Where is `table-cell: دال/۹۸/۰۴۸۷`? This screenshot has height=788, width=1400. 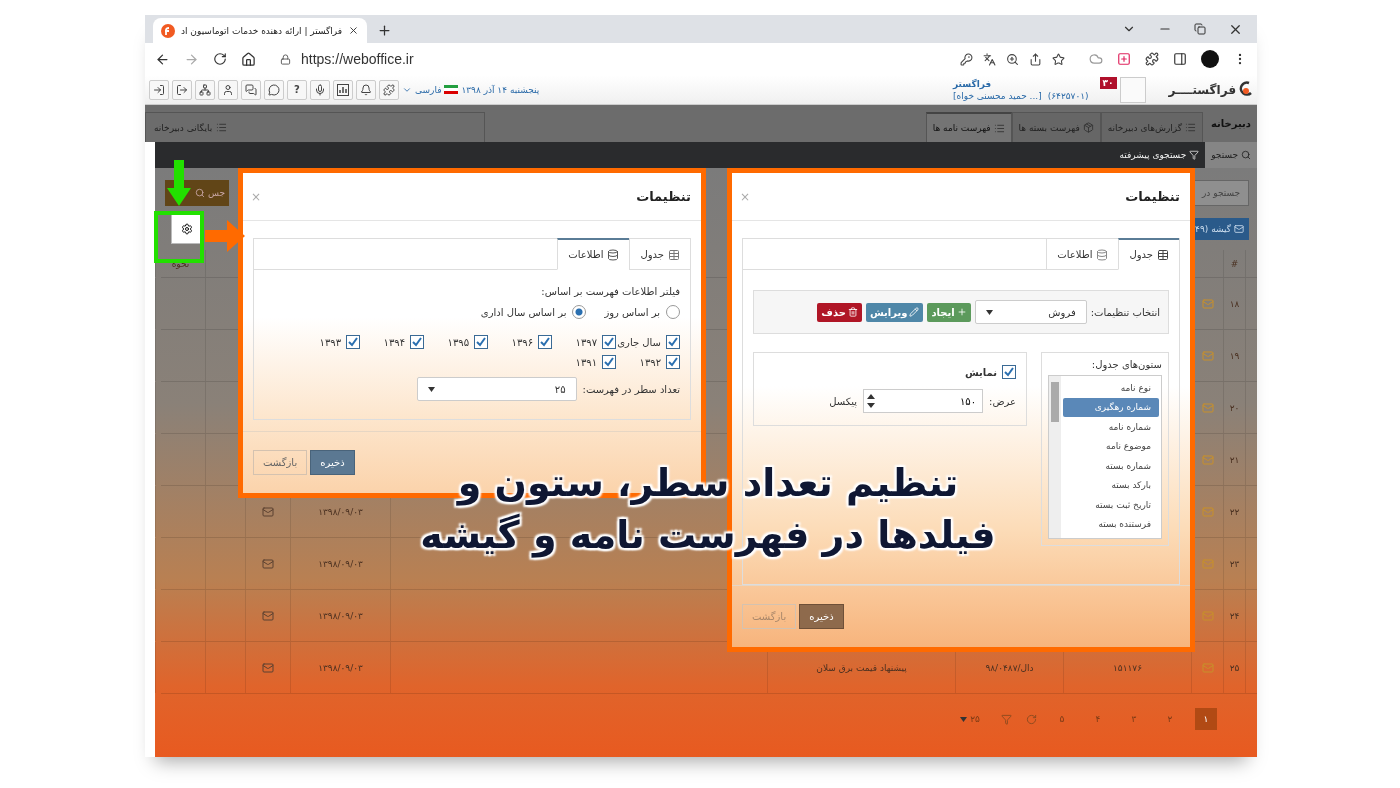
table-cell: دال/۹۸/۰۴۸۷ is located at coordinates (1009, 667).